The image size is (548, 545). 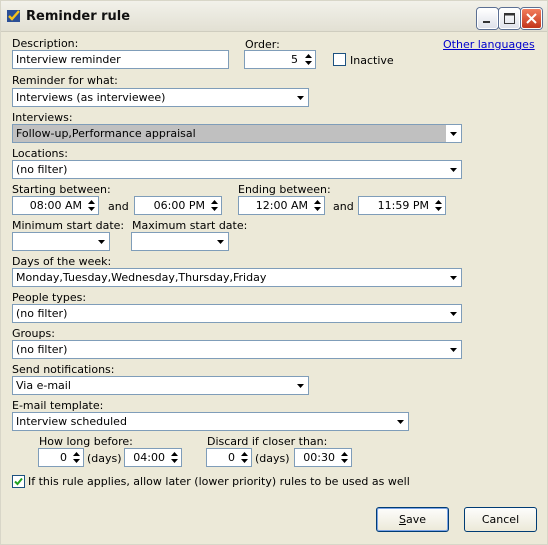 I want to click on before-time-spinner: 04:00, so click(x=153, y=457).